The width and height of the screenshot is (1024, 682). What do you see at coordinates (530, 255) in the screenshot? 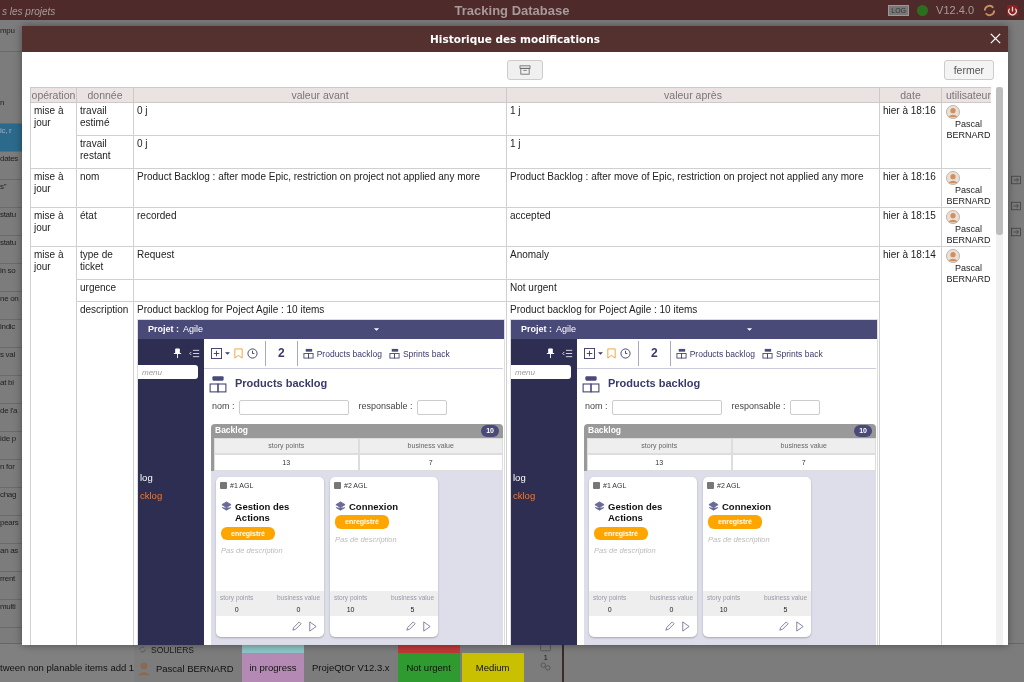
I see `value-text: Anomaly` at bounding box center [530, 255].